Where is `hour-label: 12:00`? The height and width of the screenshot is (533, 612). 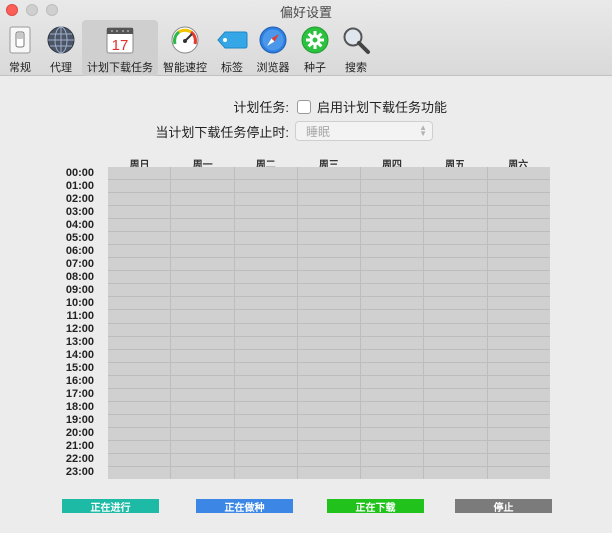
hour-label: 12:00 is located at coordinates (73, 329).